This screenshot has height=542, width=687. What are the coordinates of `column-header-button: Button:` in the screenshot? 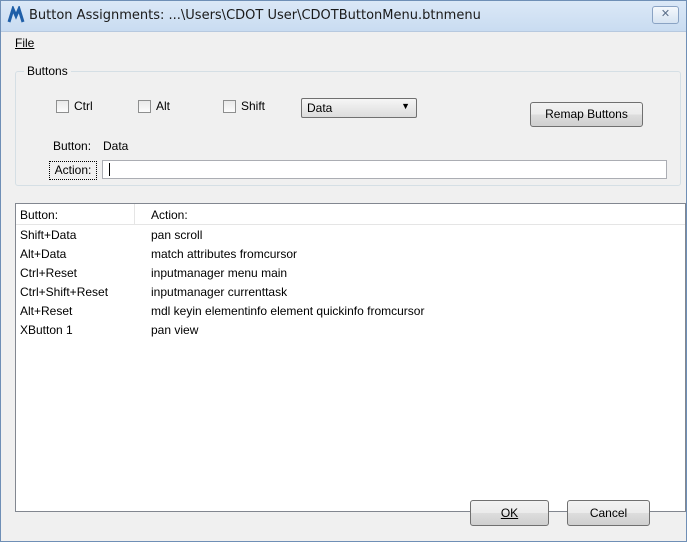 It's located at (39, 215).